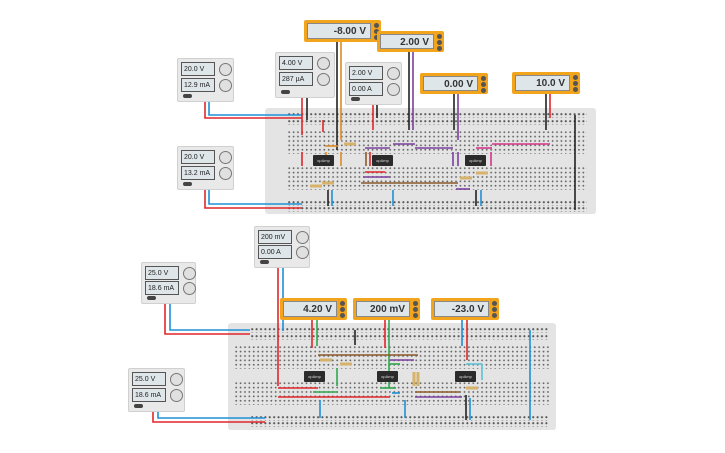 The width and height of the screenshot is (725, 453). I want to click on current-display: 13.2 mA, so click(198, 173).